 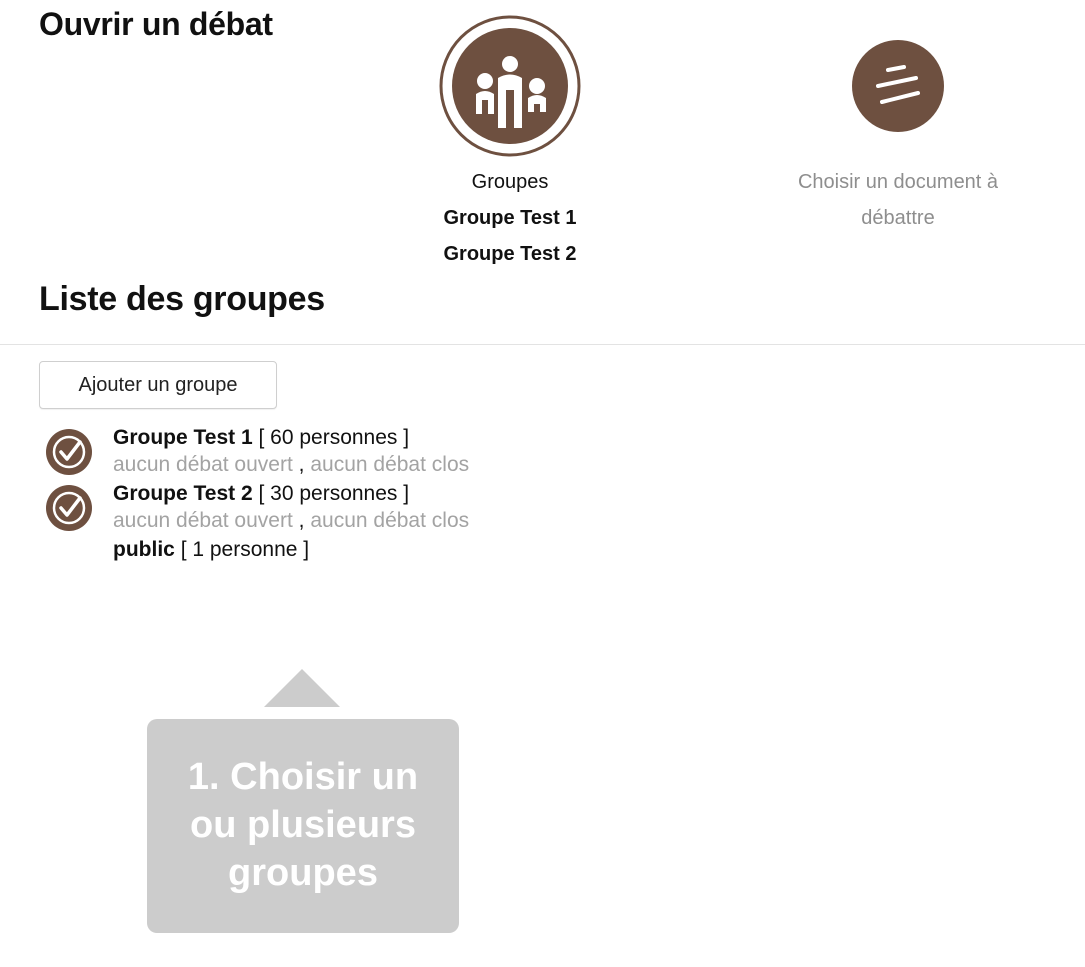 I want to click on group-count: [ 1 personne ], so click(x=245, y=549).